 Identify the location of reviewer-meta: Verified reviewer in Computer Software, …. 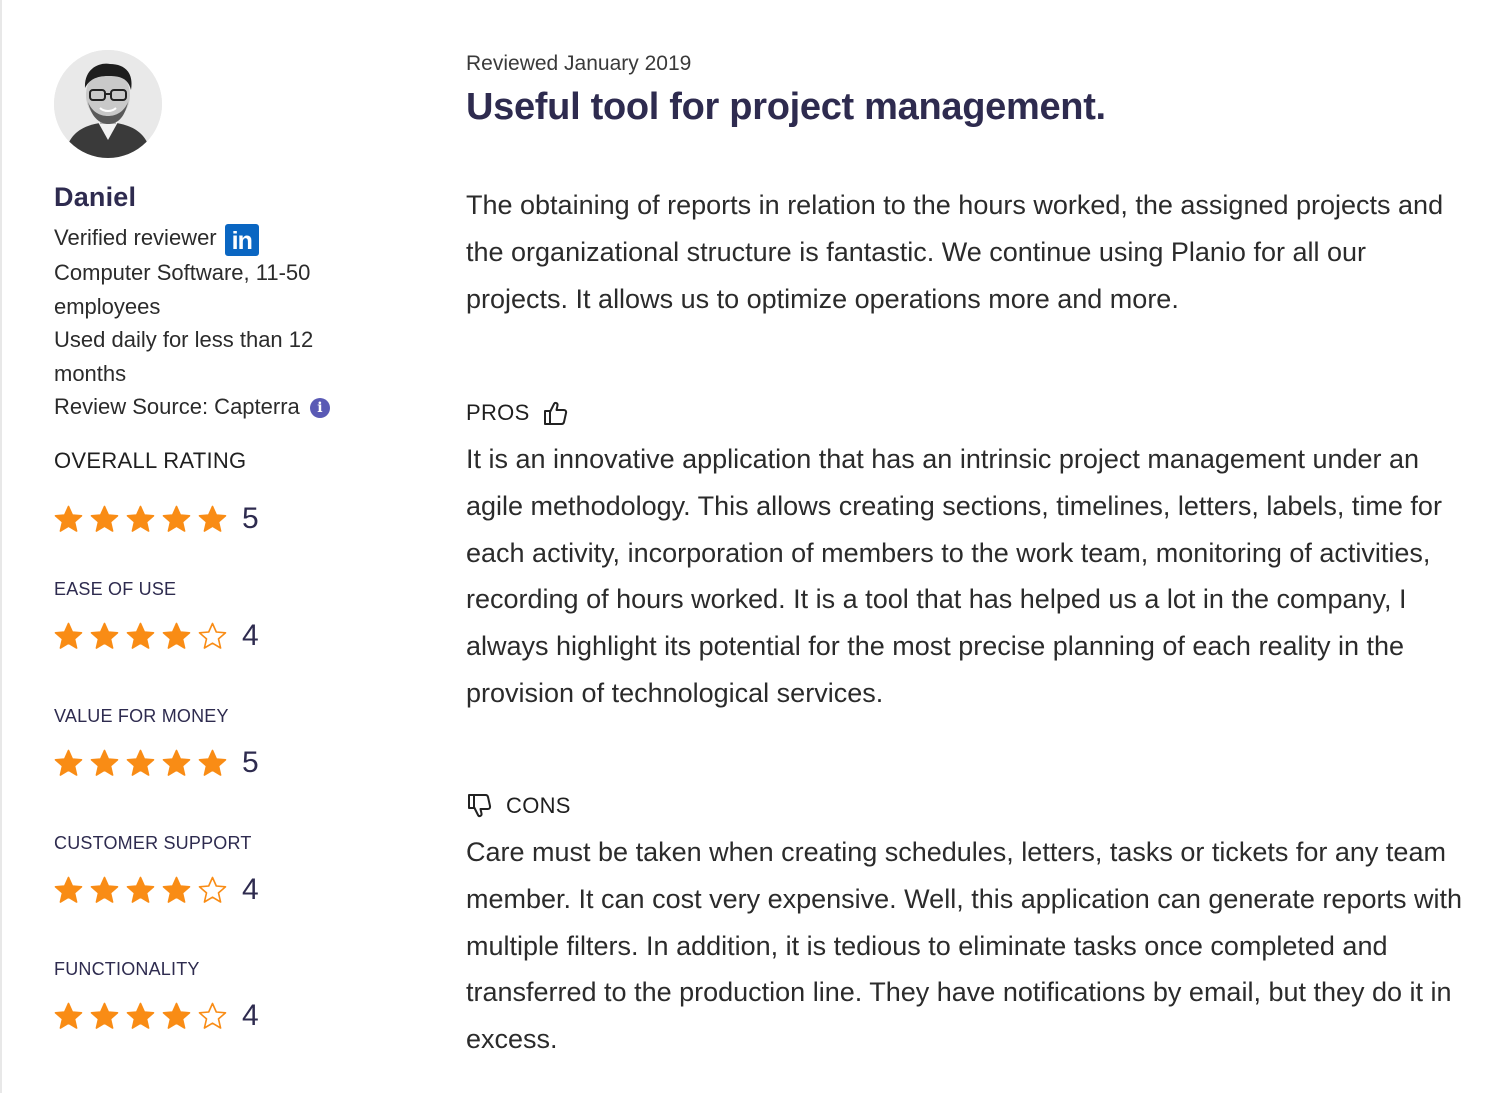
(214, 322).